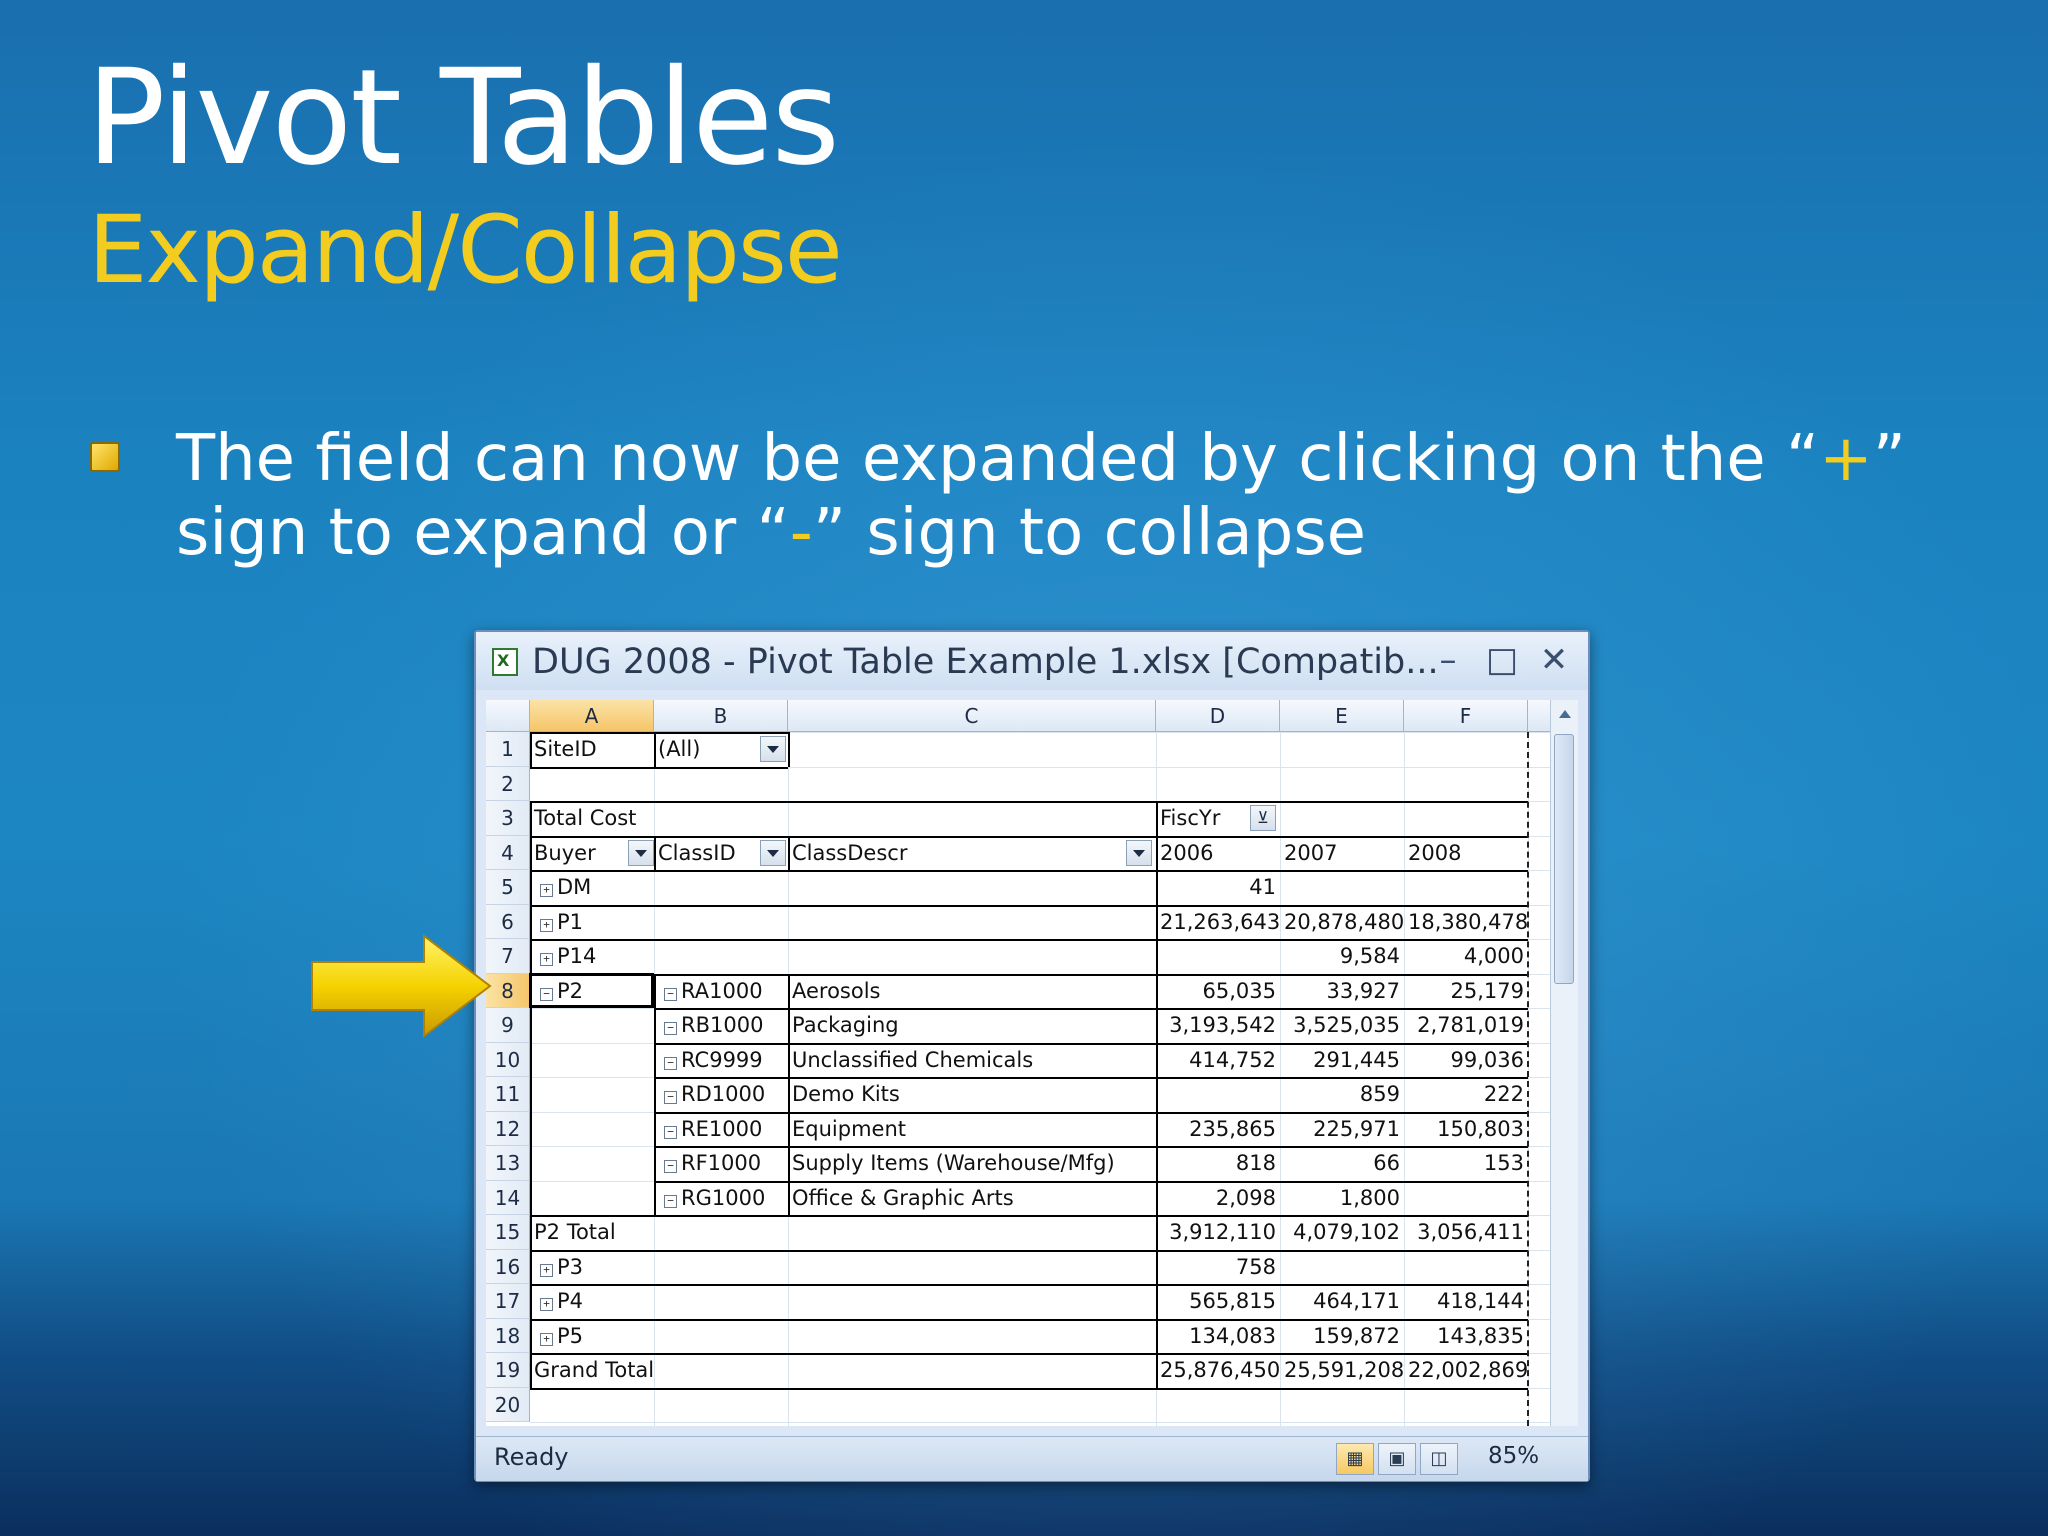  I want to click on cell-e8: 33,927, so click(1342, 991).